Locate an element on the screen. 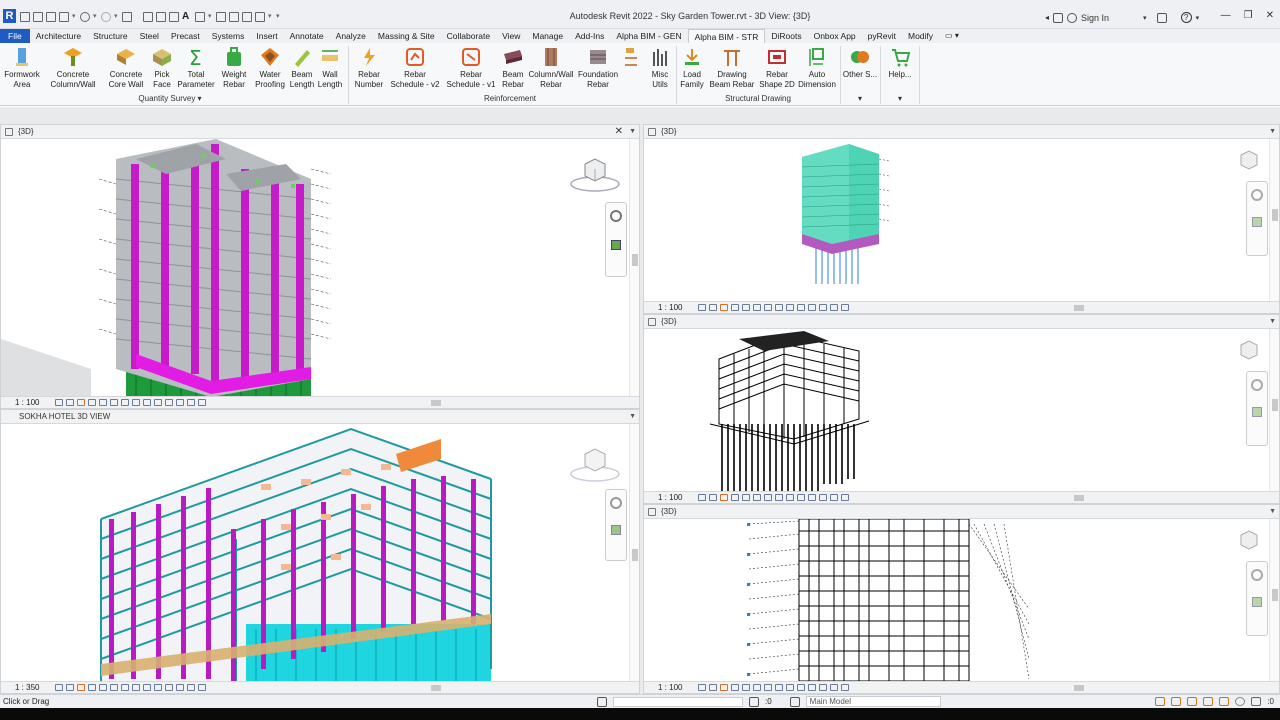 The height and width of the screenshot is (720, 1280). other-dropdown-icon: ▾ is located at coordinates (860, 98).